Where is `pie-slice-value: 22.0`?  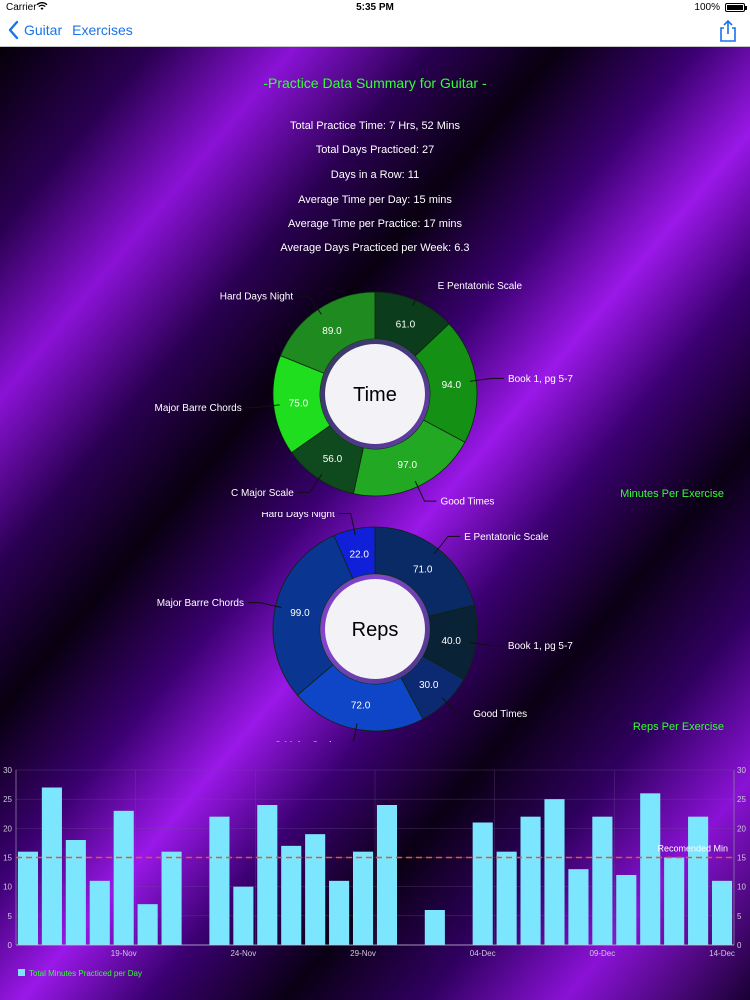 pie-slice-value: 22.0 is located at coordinates (359, 555).